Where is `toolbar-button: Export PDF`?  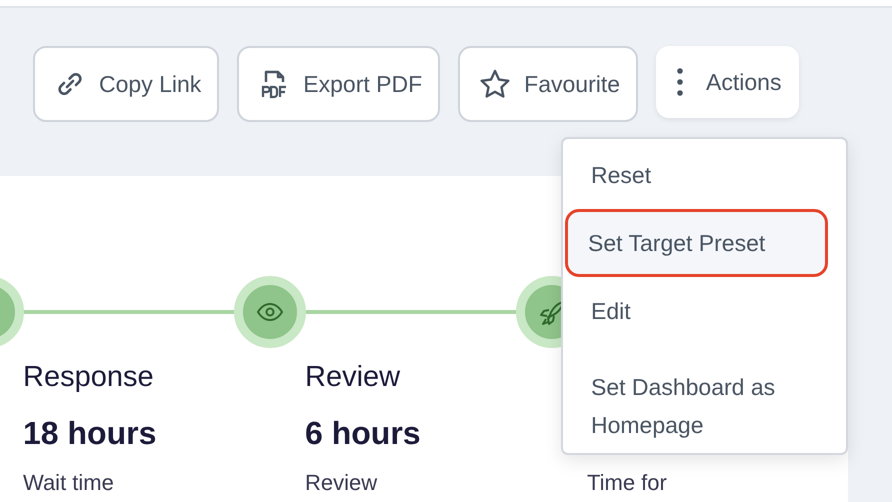 toolbar-button: Export PDF is located at coordinates (338, 84).